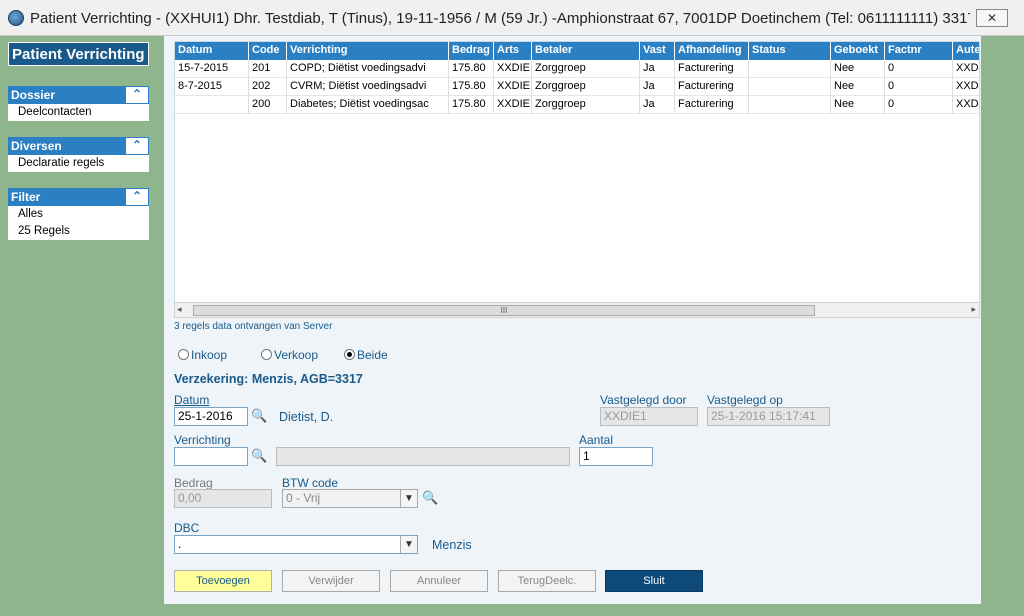 The width and height of the screenshot is (1024, 616). Describe the element at coordinates (858, 51) in the screenshot. I see `column-header-geboekt: Geboekt` at that location.